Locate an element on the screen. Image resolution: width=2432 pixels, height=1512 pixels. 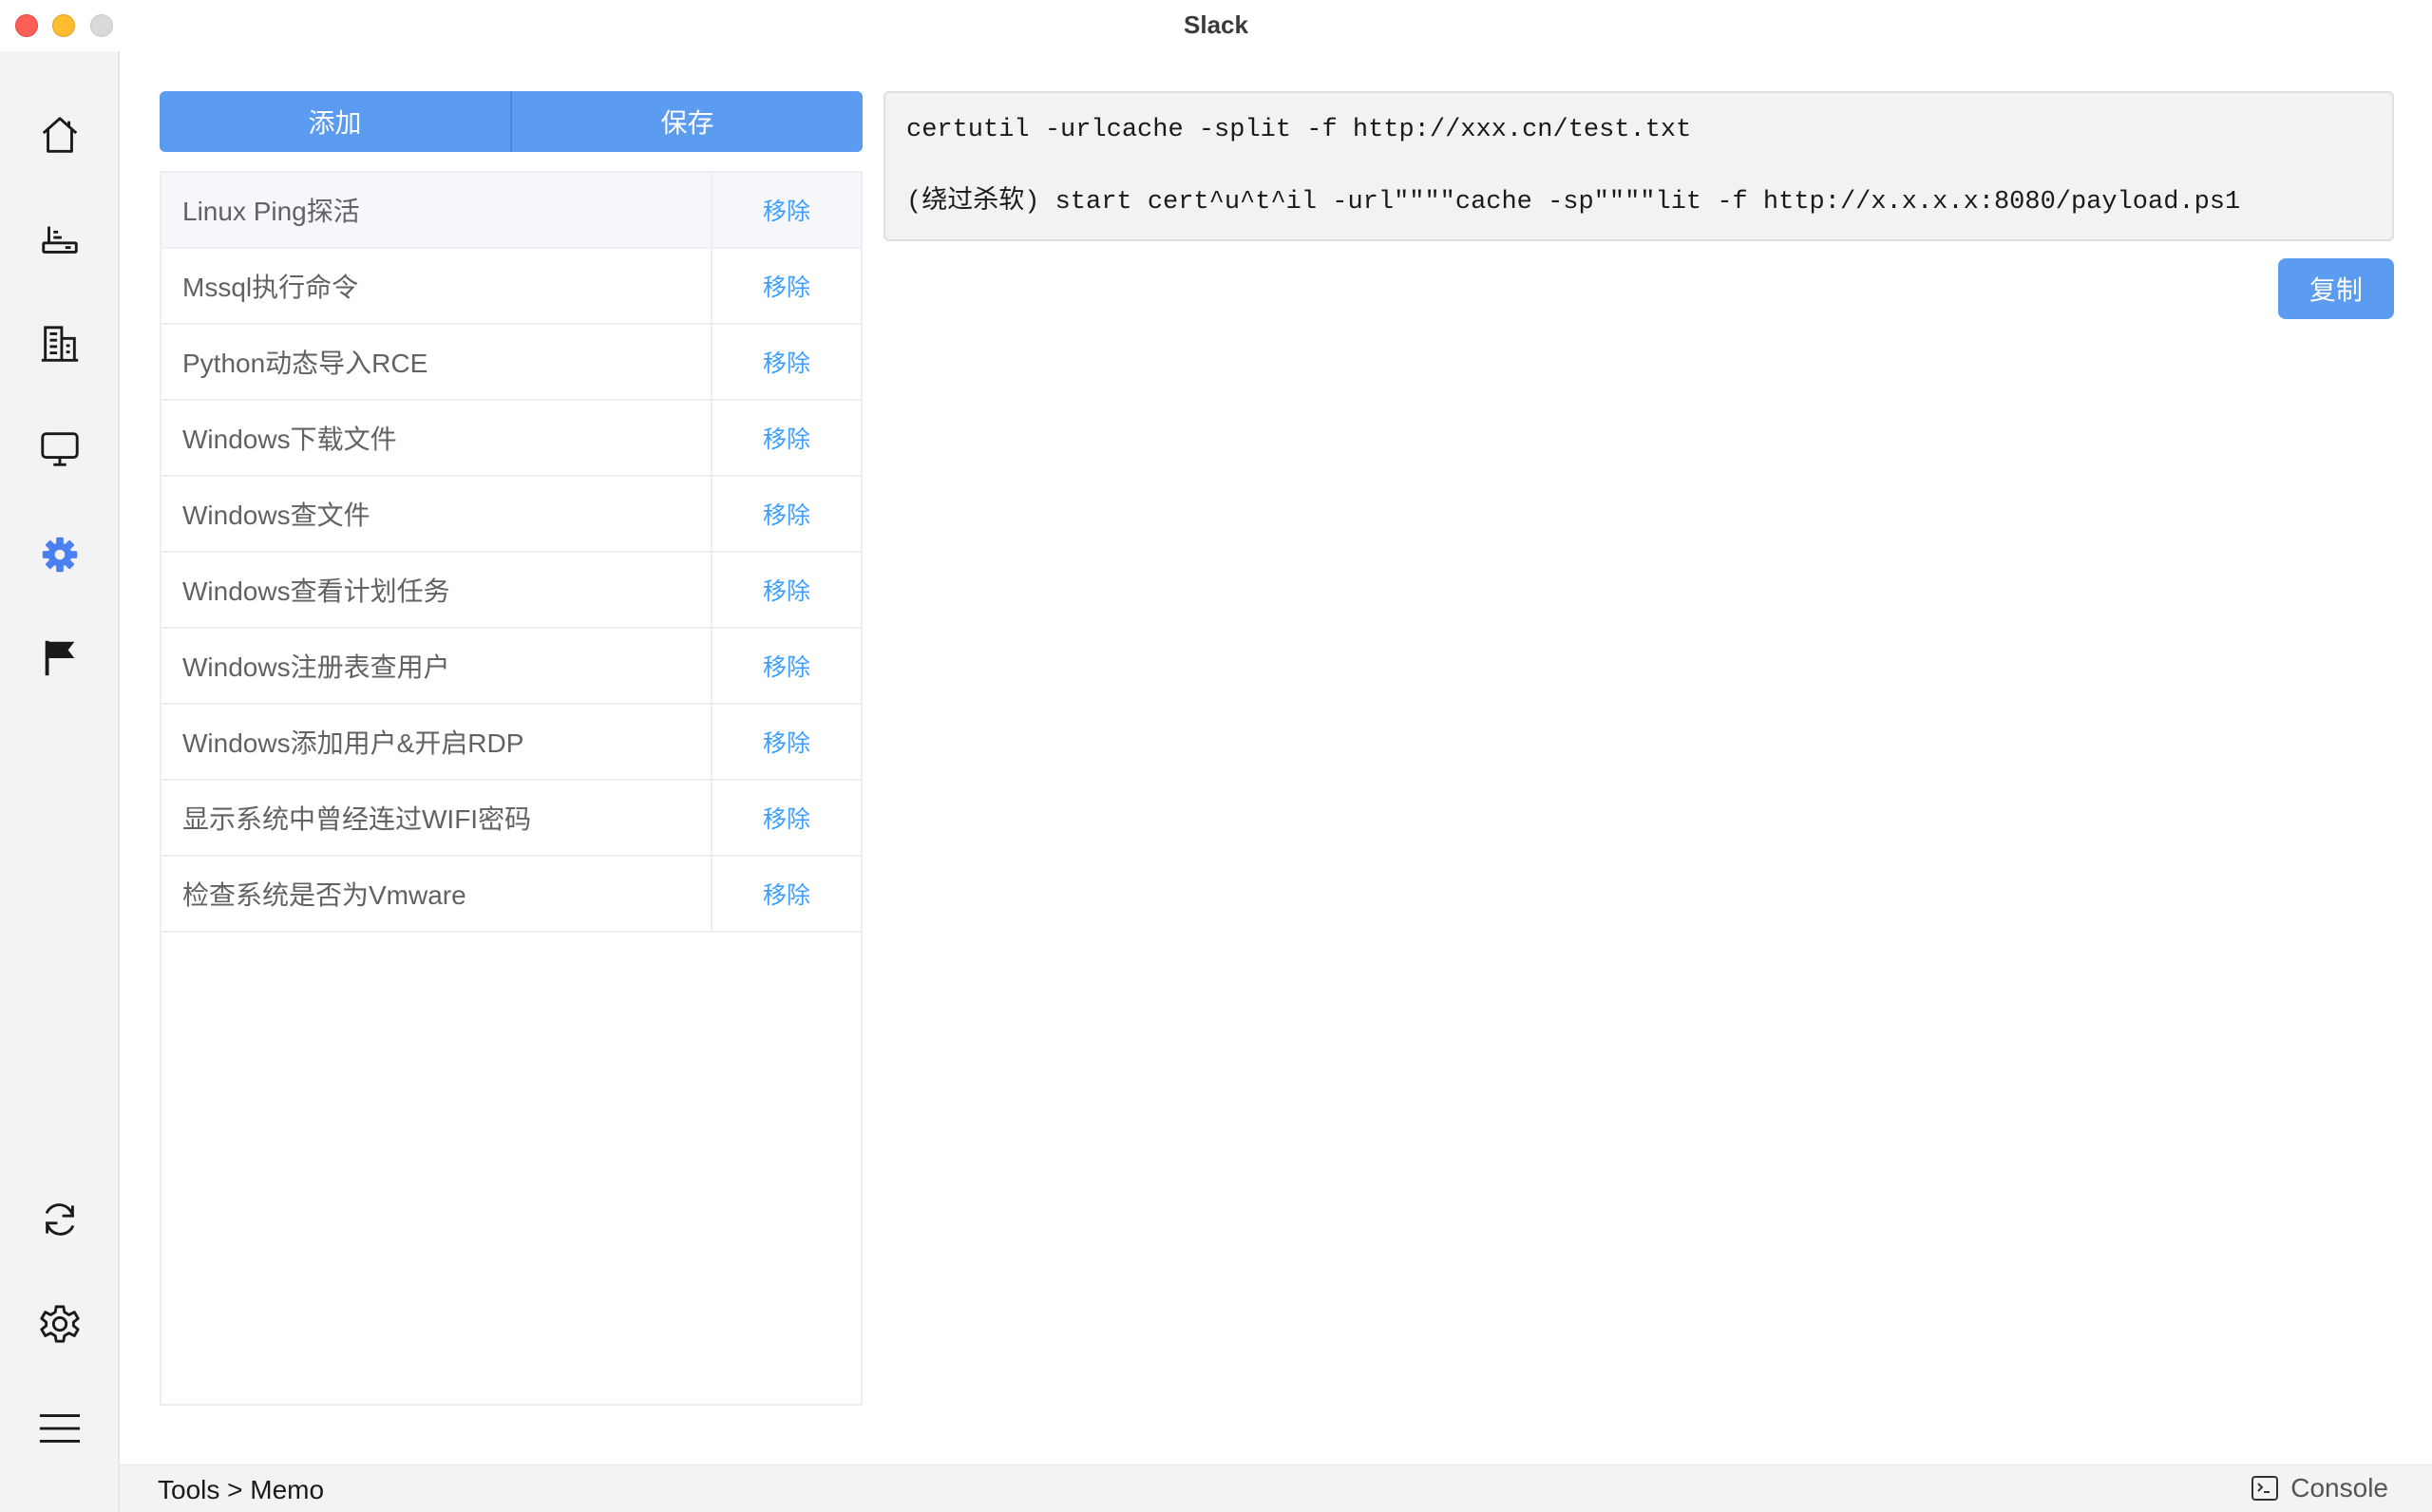
building-icon is located at coordinates (60, 344).